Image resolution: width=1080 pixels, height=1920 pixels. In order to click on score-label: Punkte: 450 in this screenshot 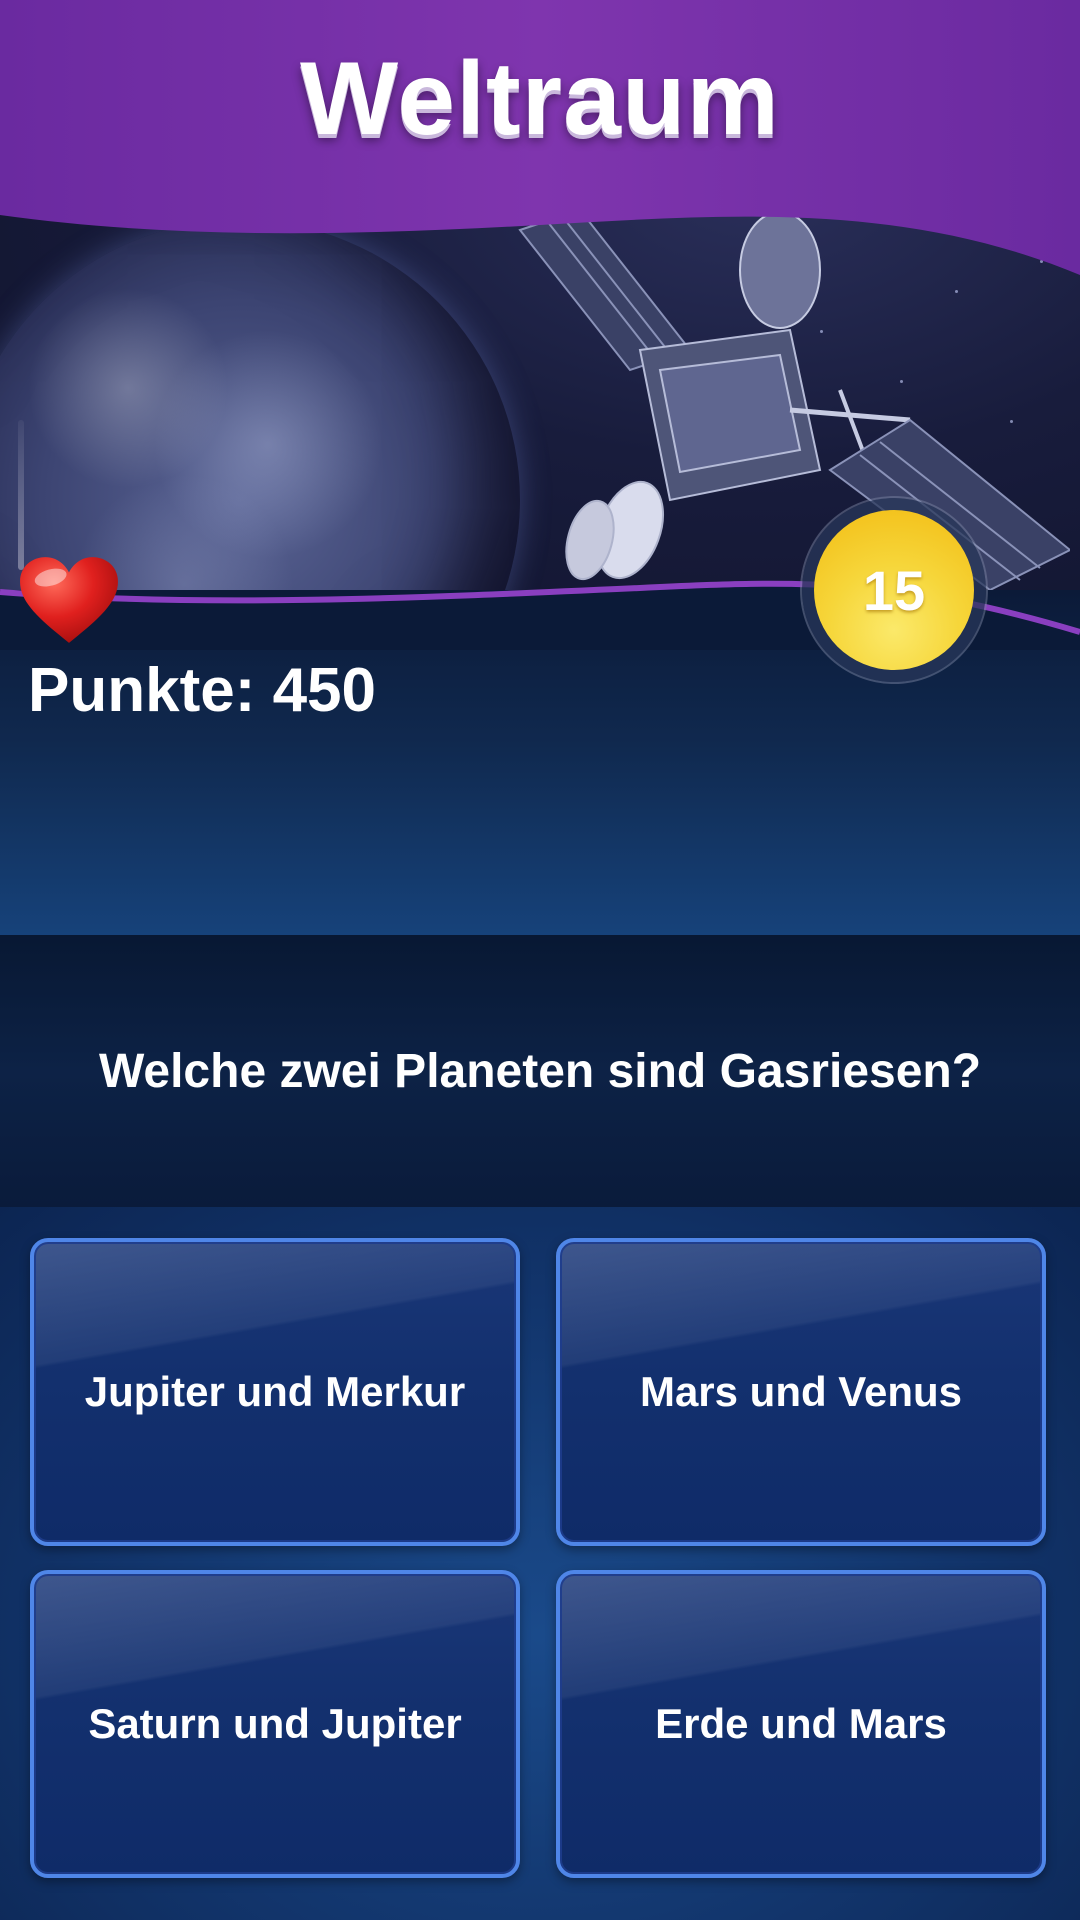, I will do `click(202, 690)`.